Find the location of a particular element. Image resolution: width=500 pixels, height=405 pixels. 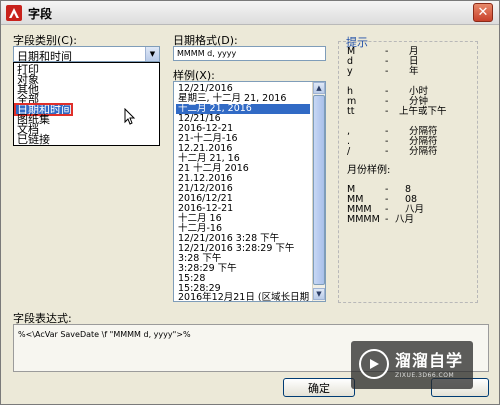

autocad-logo-icon is located at coordinates (14, 13).